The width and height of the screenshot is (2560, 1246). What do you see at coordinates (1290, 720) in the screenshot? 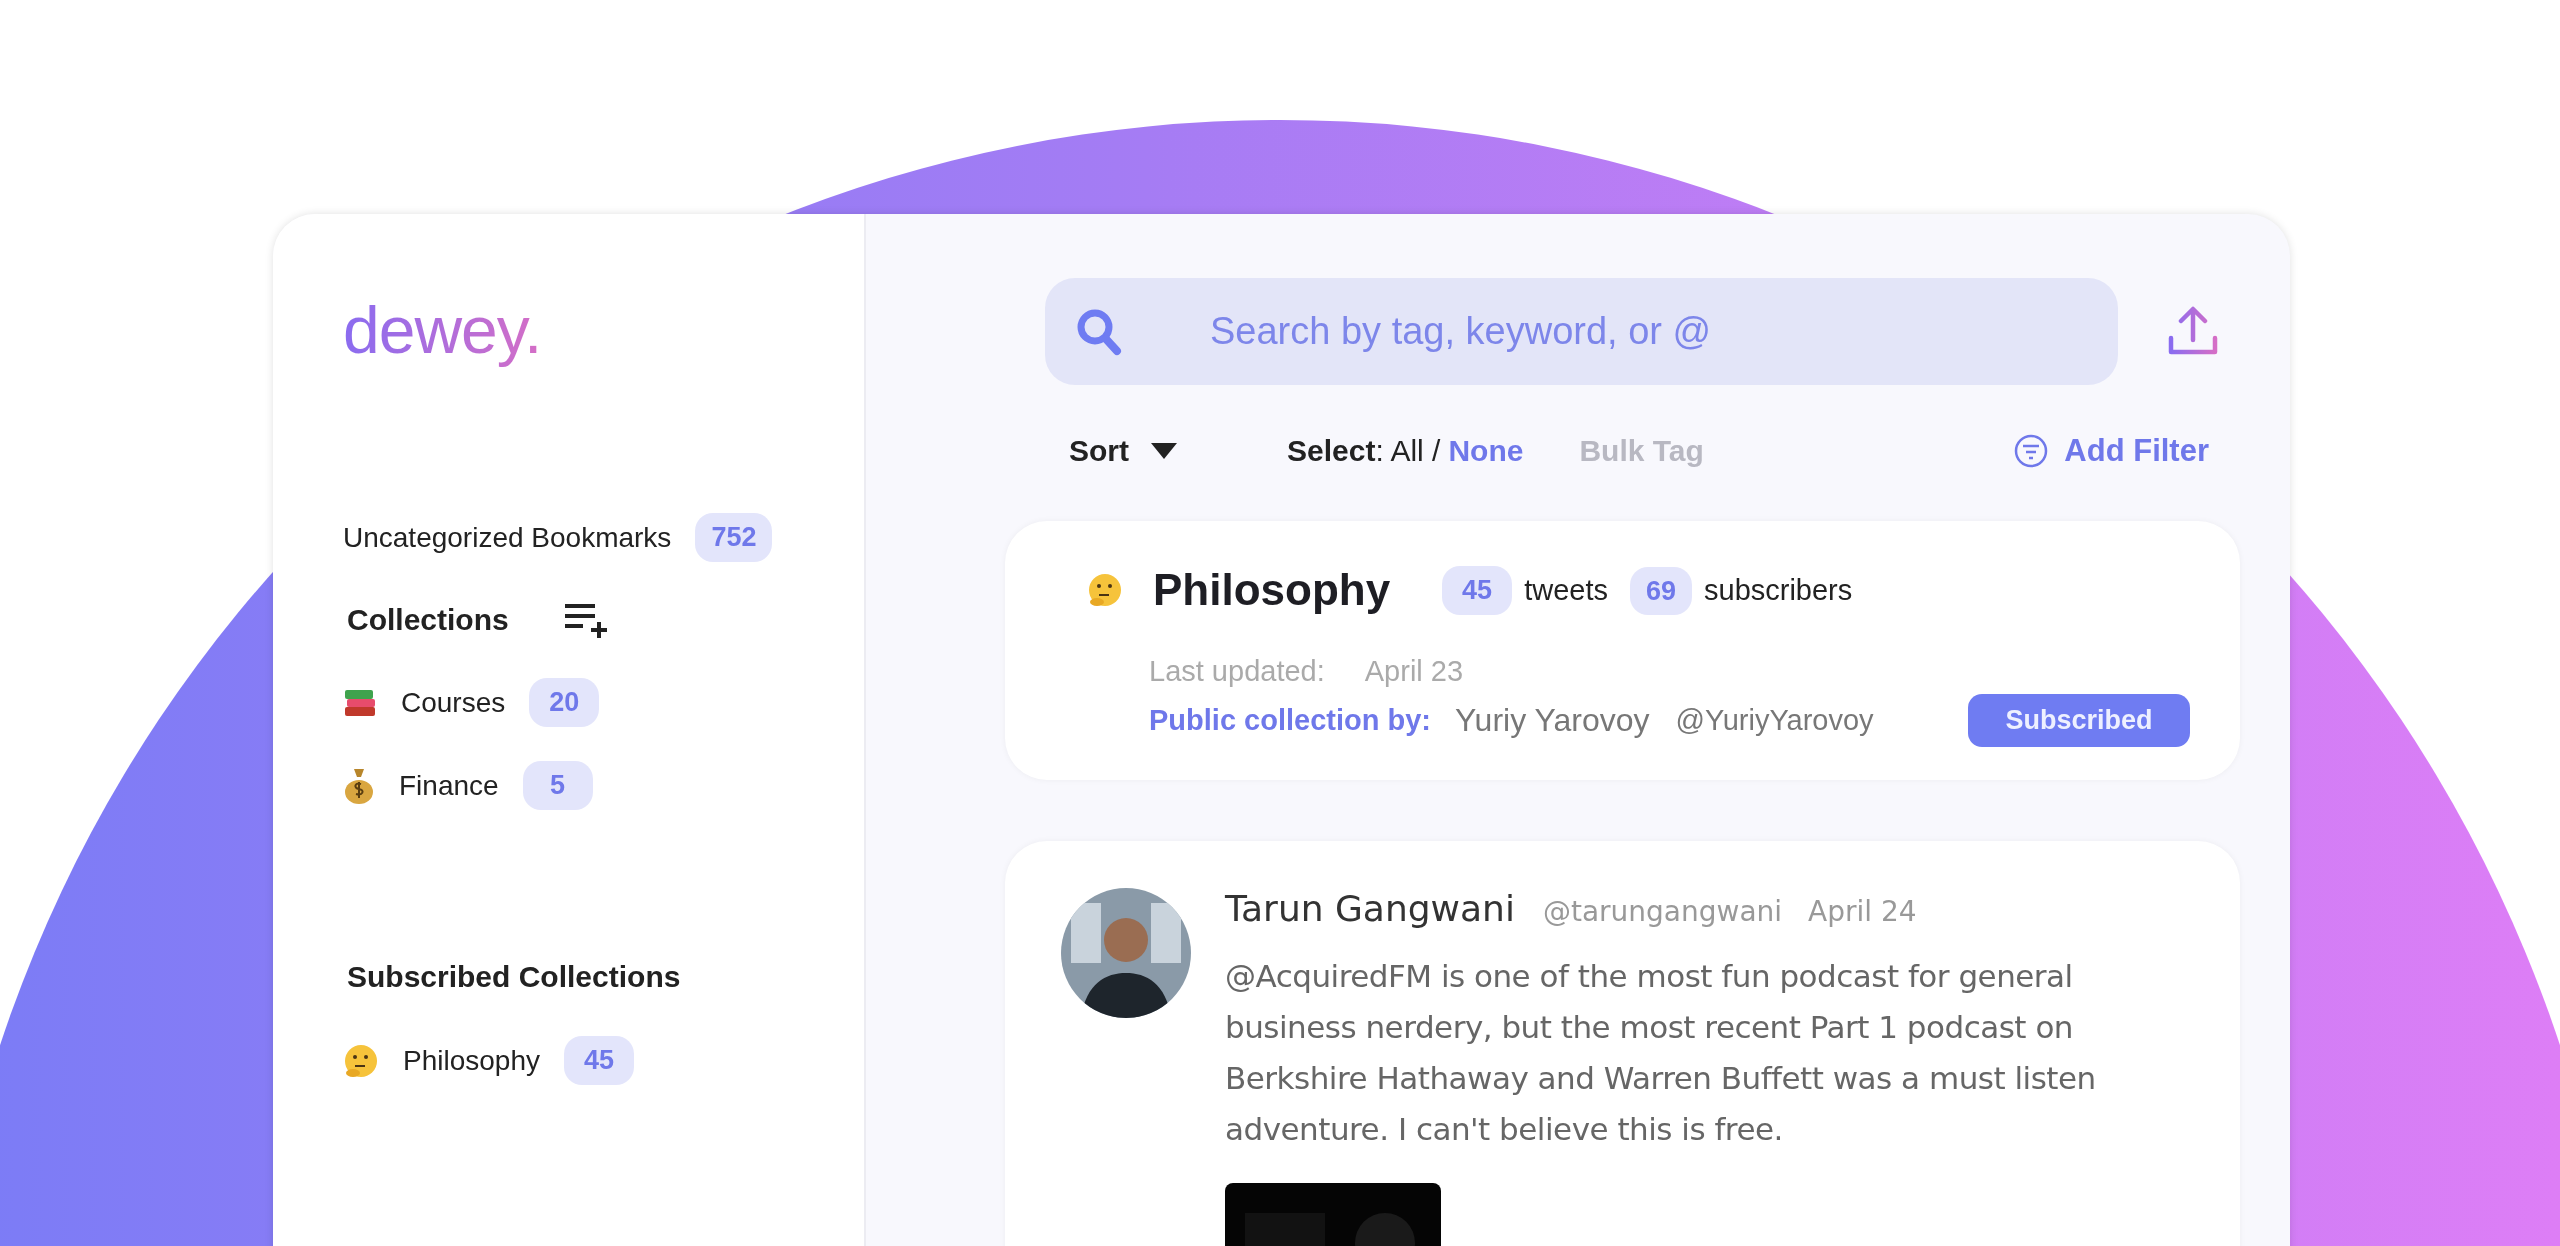
I see `author-label: Public collection by:` at bounding box center [1290, 720].